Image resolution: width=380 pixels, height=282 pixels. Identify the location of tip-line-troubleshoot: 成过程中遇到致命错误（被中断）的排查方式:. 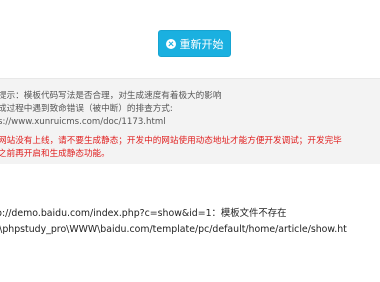
(86, 109).